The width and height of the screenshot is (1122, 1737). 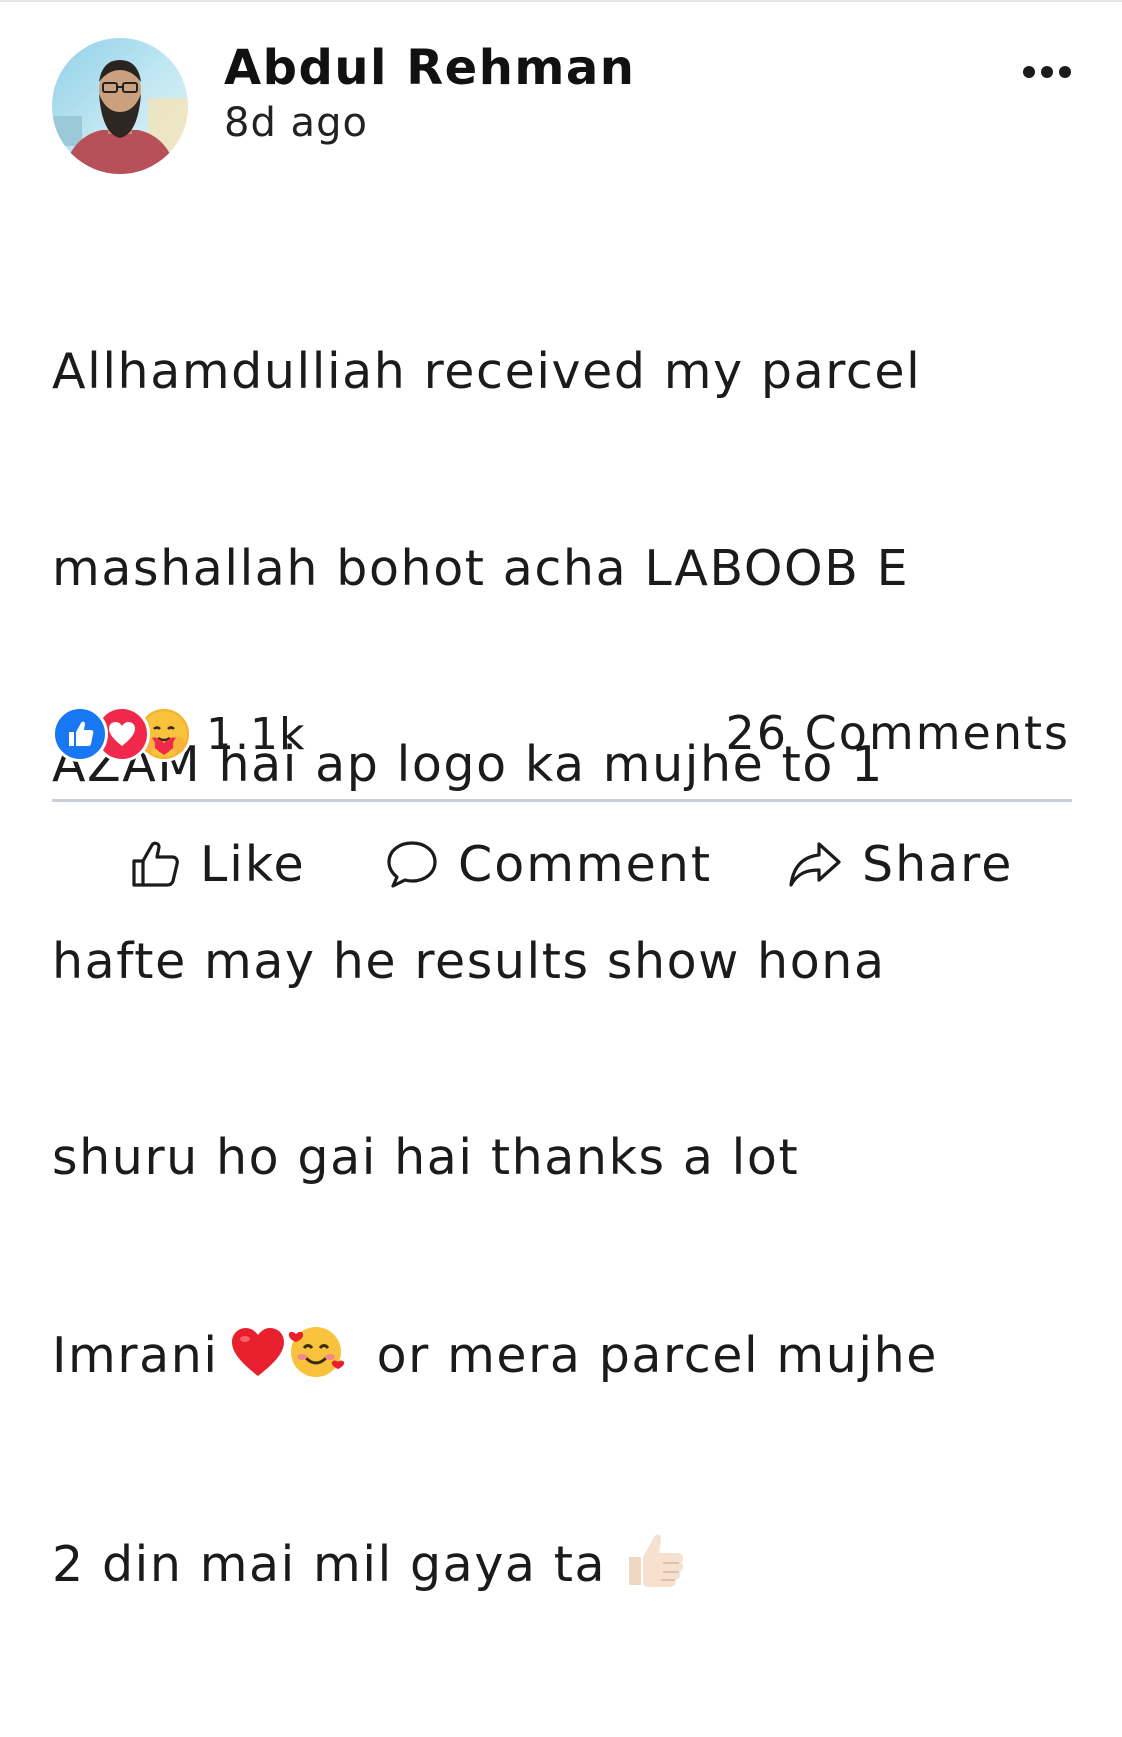 I want to click on post-text-line: mashallah bohot acha LABOOB E, so click(x=481, y=568).